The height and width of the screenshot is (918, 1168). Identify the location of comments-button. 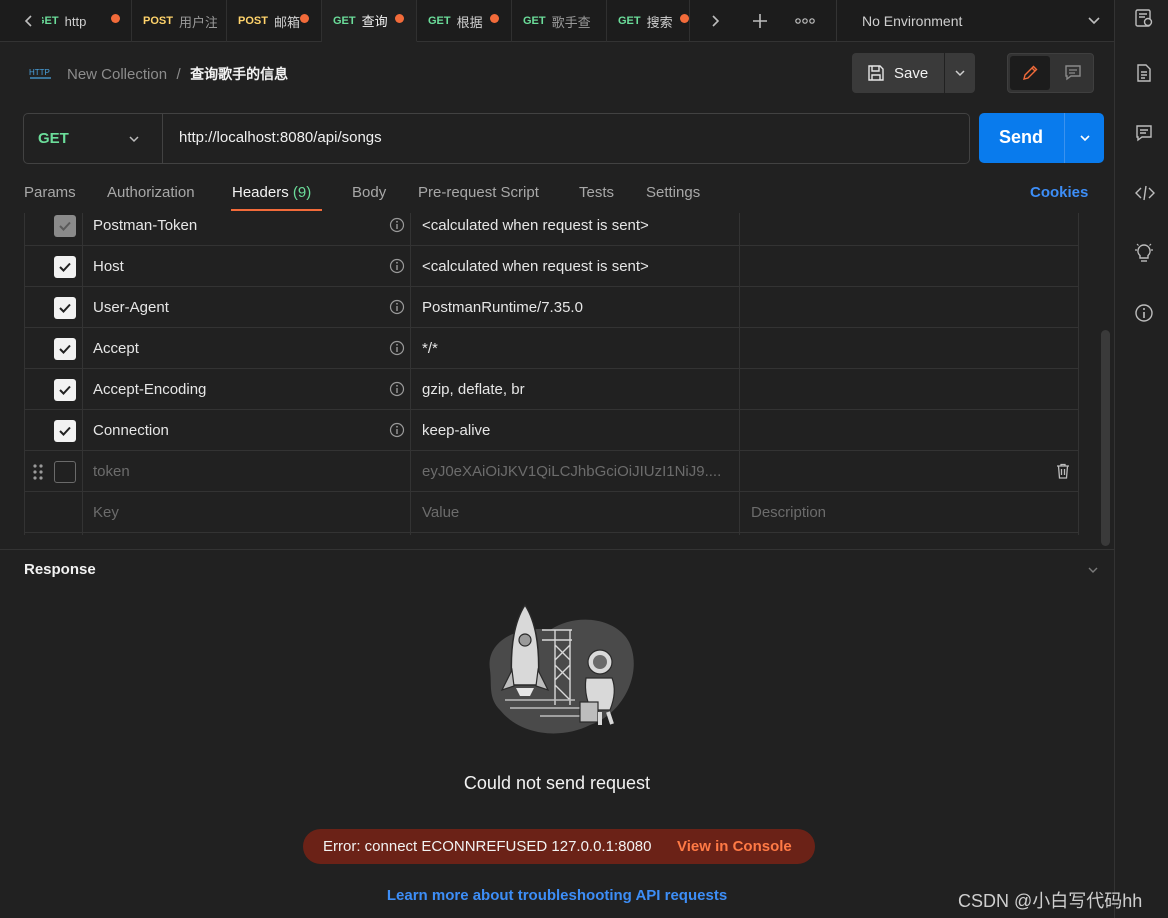
(1144, 133).